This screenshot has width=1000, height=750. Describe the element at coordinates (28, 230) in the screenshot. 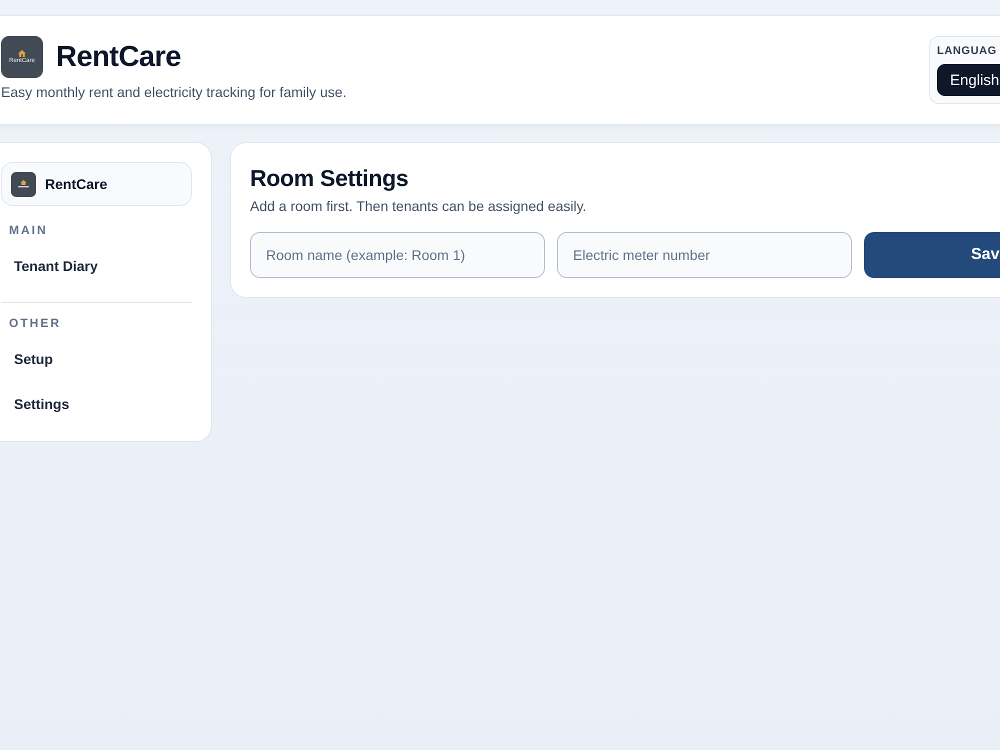

I see `section-heading: MAIN` at that location.